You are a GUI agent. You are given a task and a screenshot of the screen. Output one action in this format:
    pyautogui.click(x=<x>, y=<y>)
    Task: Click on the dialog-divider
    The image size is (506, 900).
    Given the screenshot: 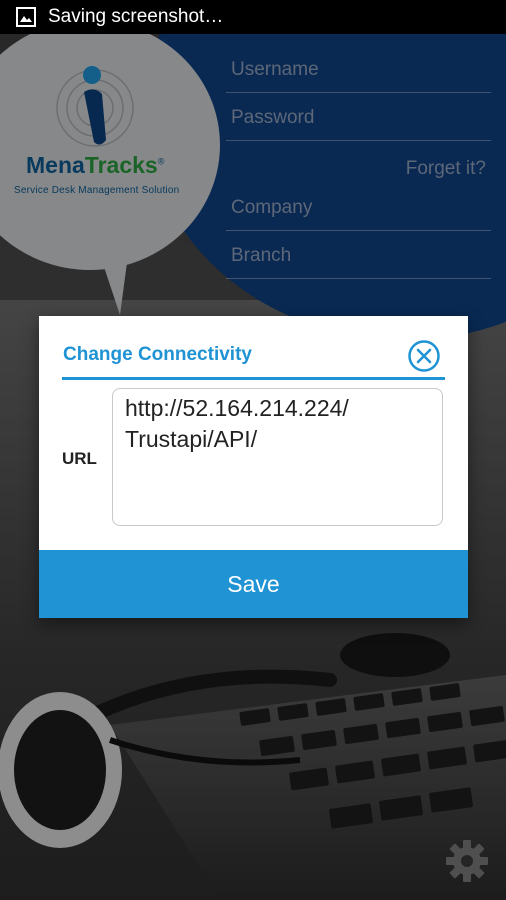 What is the action you would take?
    pyautogui.click(x=253, y=378)
    